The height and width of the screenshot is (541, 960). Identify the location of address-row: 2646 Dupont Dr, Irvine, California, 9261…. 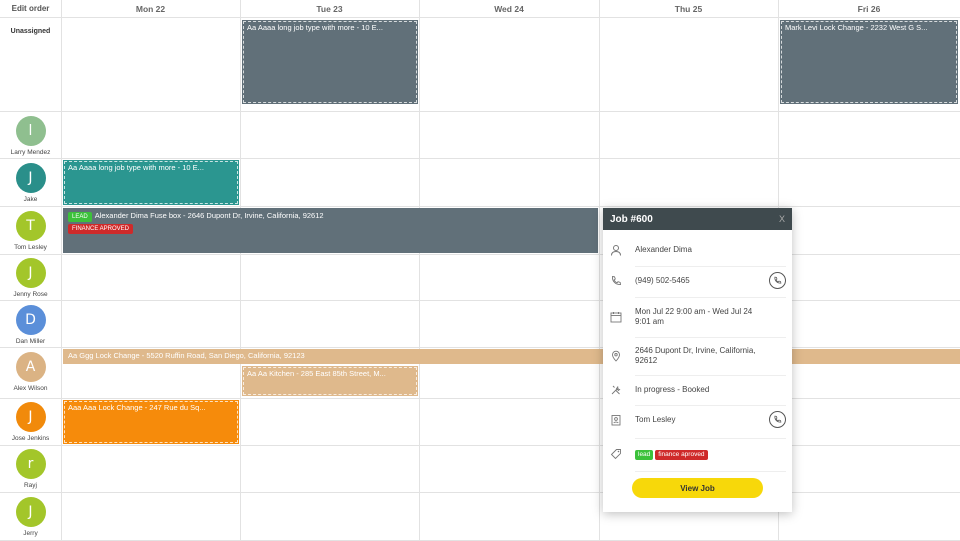
(697, 356).